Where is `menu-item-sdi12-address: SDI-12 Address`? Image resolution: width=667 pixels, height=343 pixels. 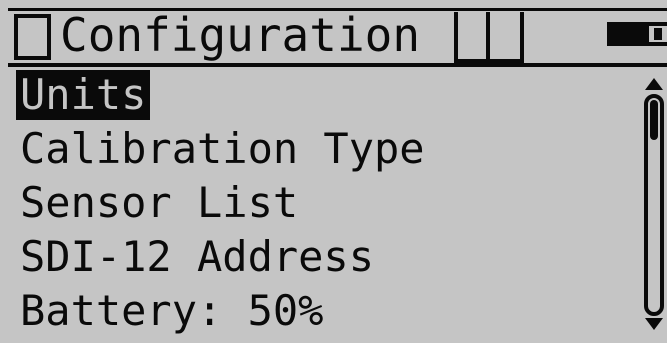
menu-item-sdi12-address: SDI-12 Address is located at coordinates (317, 259).